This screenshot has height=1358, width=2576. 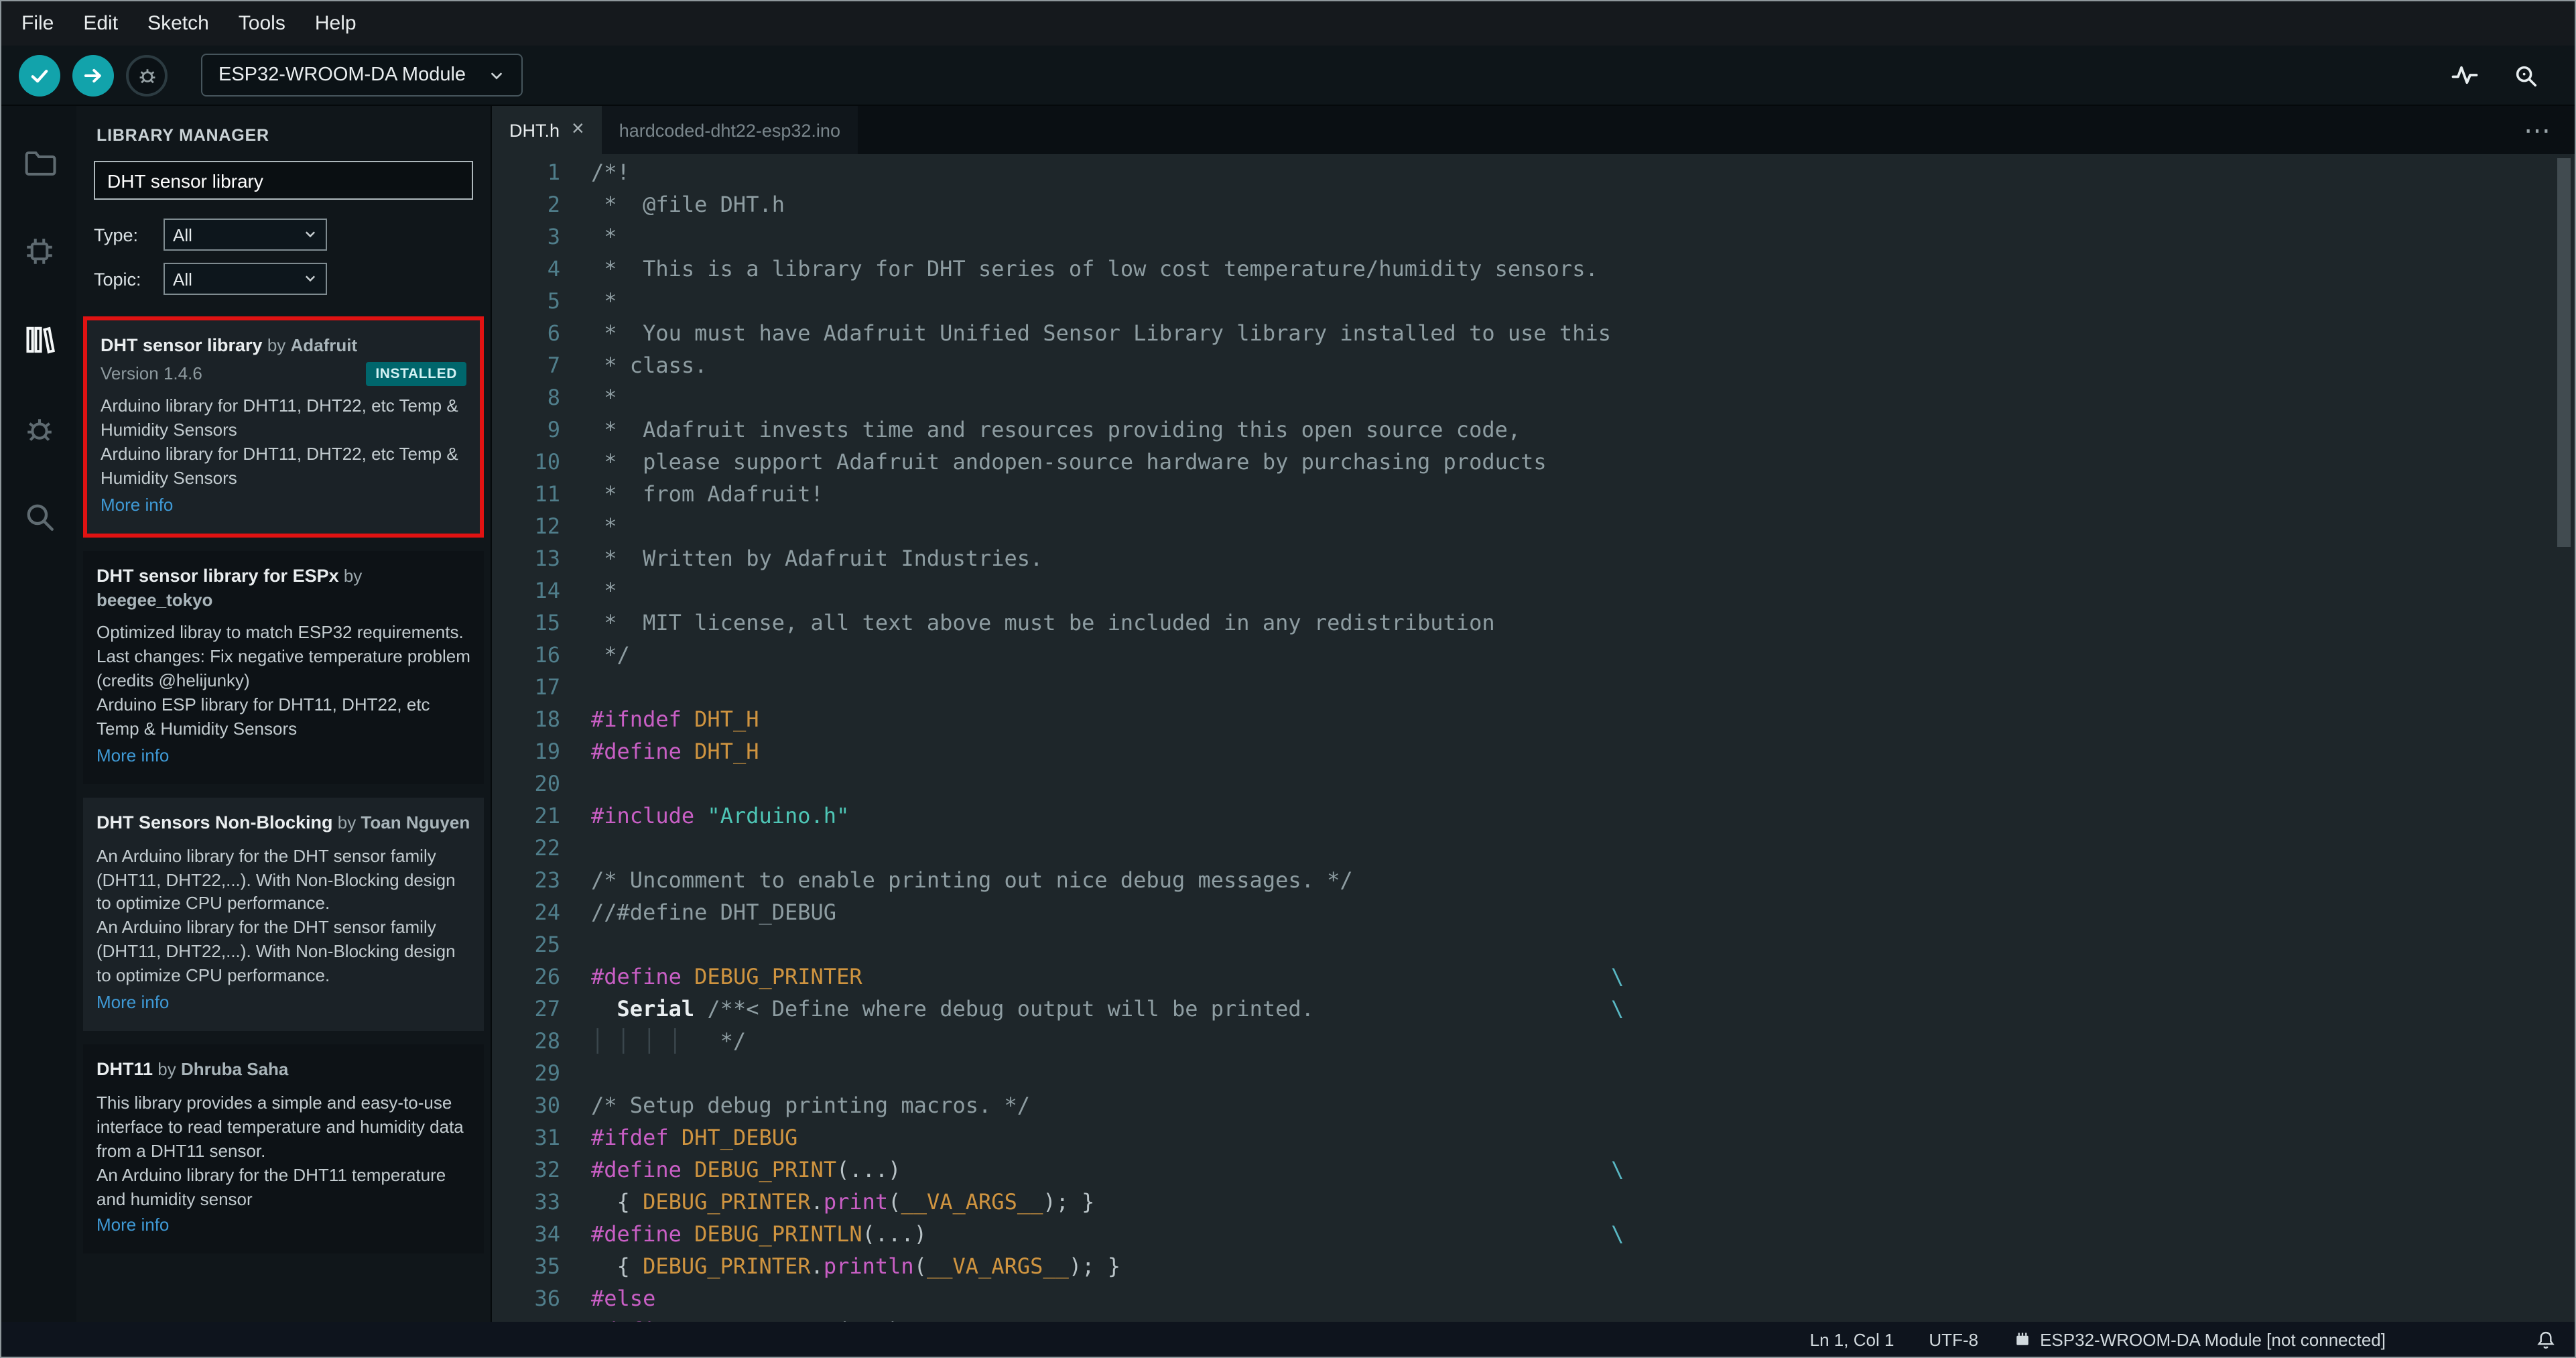 What do you see at coordinates (1533, 913) in the screenshot?
I see `code-line: 24 //#define DHT_DEBUG` at bounding box center [1533, 913].